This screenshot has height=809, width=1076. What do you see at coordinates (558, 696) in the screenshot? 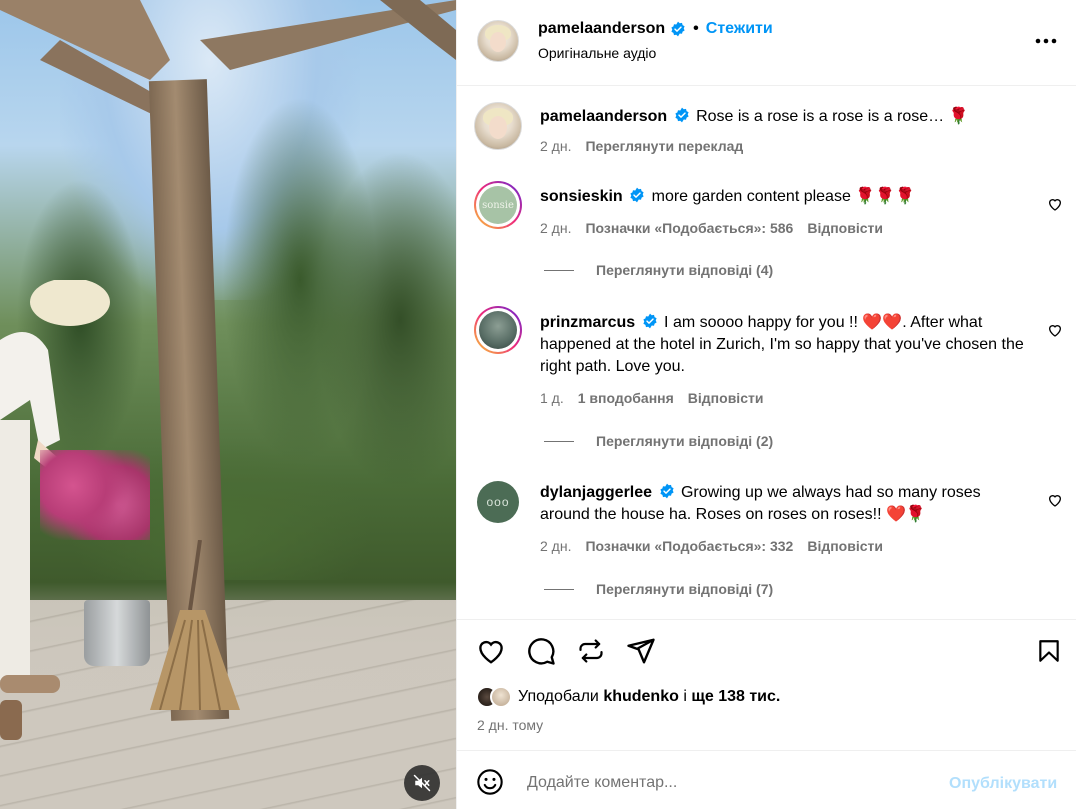
I see `likes-prefix: Уподобали` at bounding box center [558, 696].